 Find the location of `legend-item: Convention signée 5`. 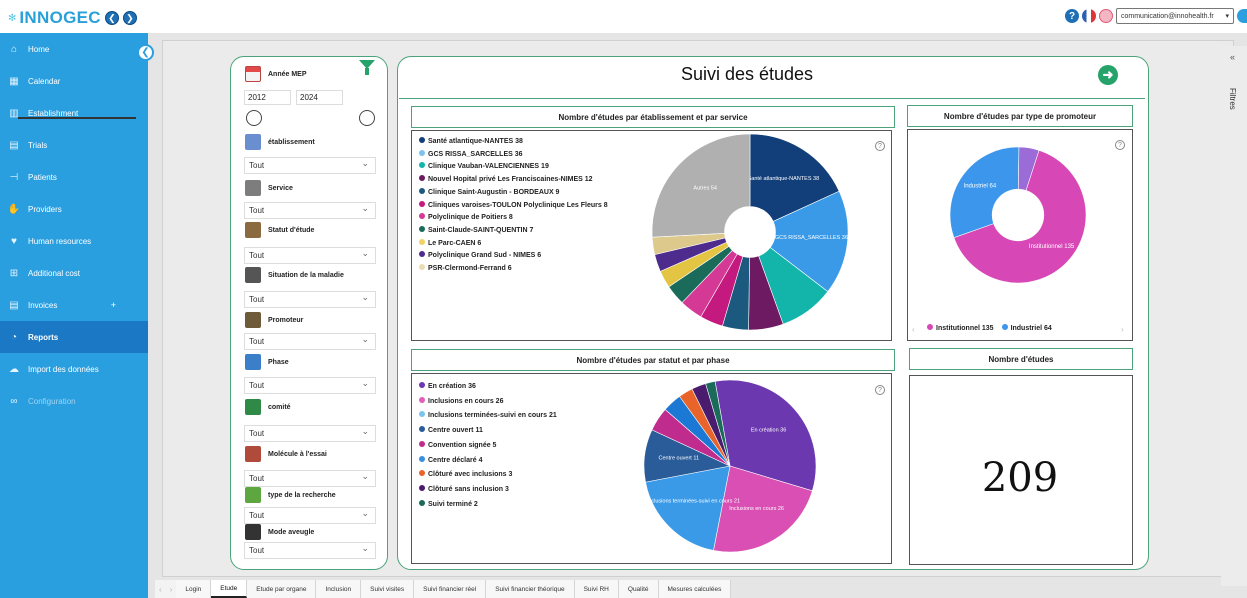

legend-item: Convention signée 5 is located at coordinates (488, 446).